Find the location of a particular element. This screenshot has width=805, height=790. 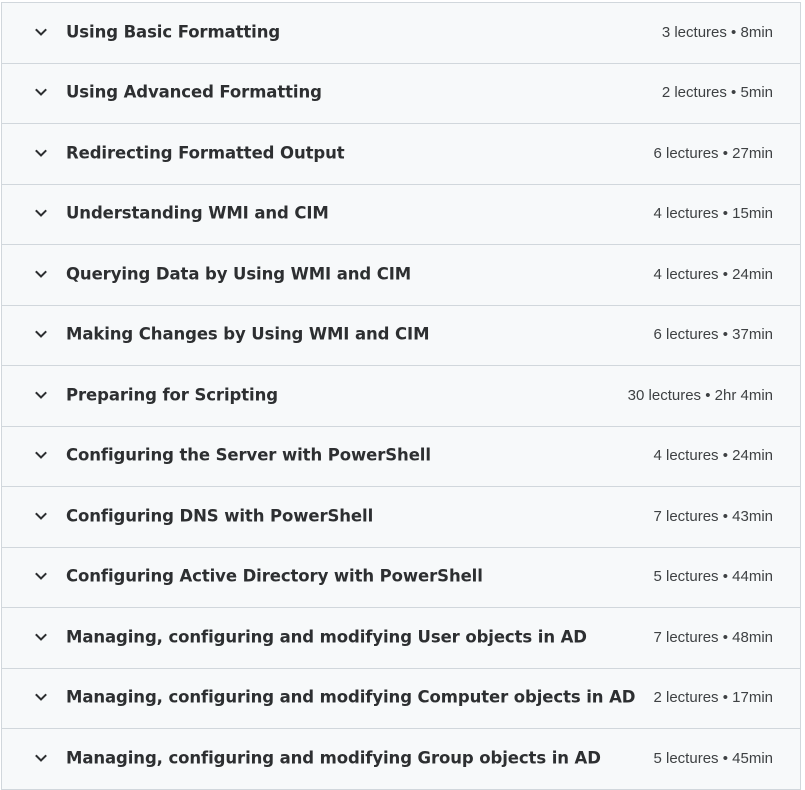

section-meta: 30 lectures • 2hr 4min is located at coordinates (700, 395).